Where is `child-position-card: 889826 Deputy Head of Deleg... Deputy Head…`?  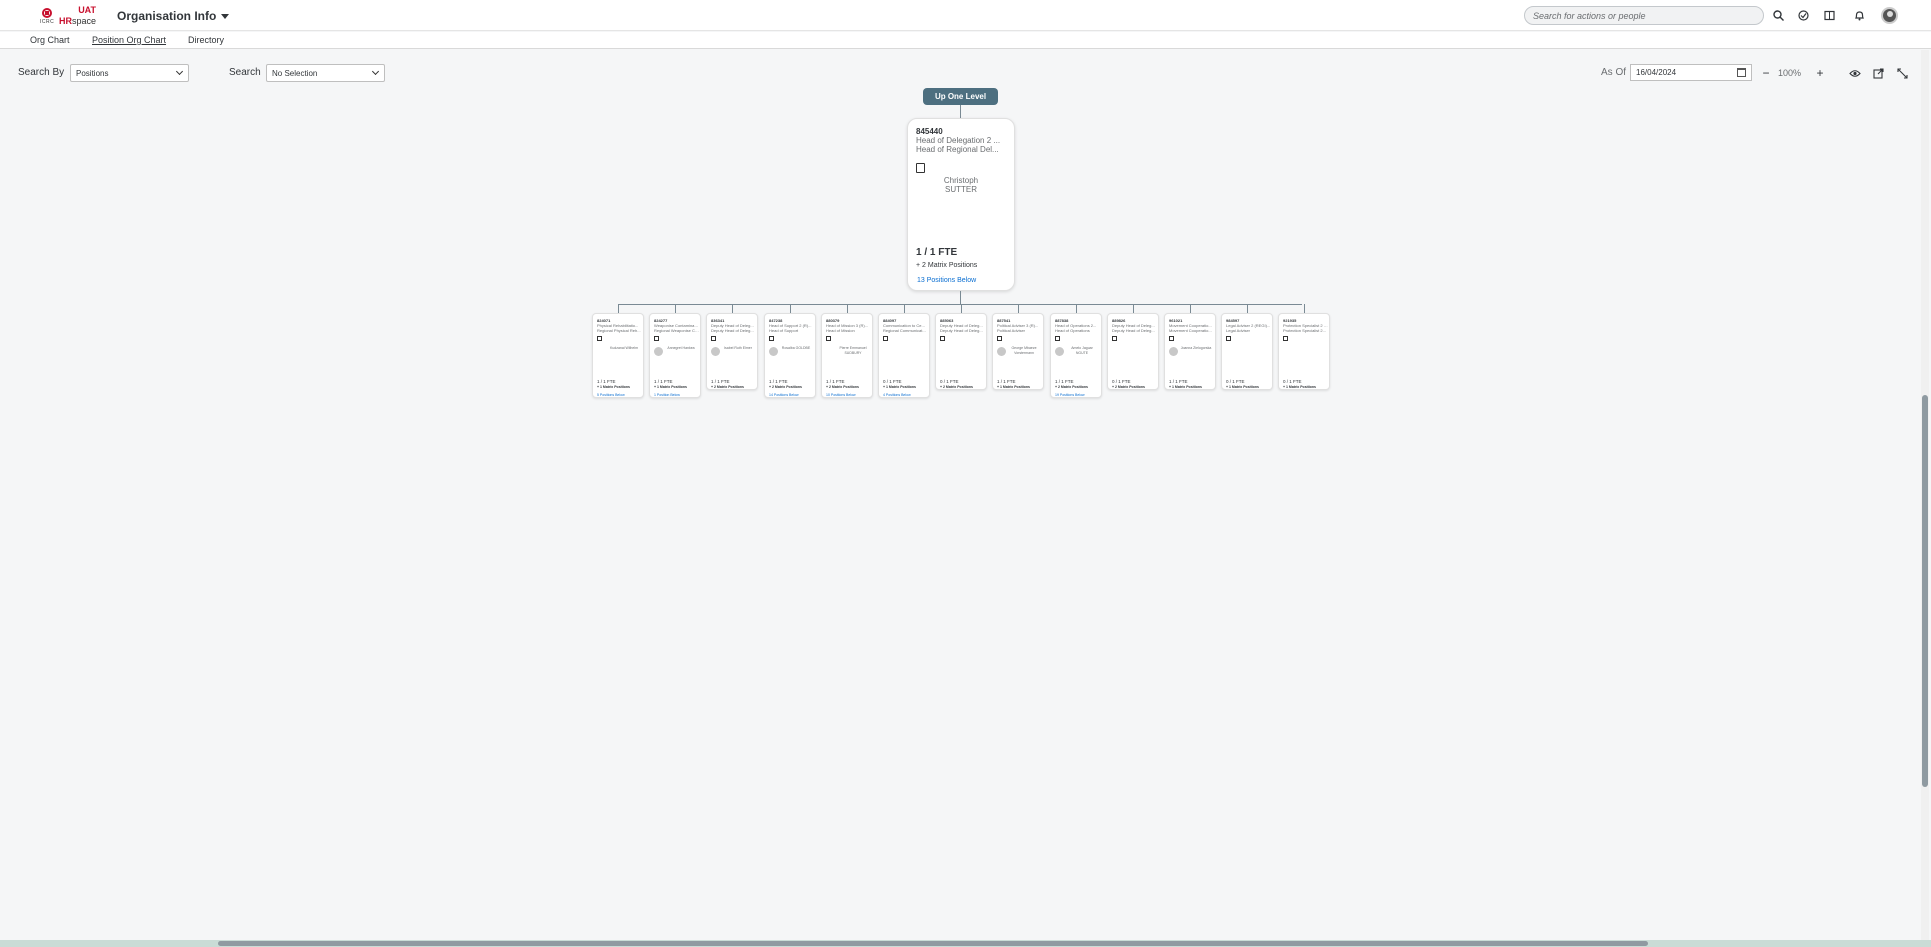 child-position-card: 889826 Deputy Head of Deleg... Deputy Head… is located at coordinates (1133, 351).